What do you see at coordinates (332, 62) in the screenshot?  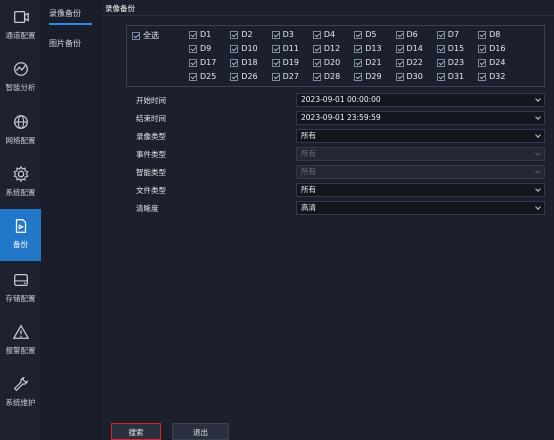 I see `channel-label: D20` at bounding box center [332, 62].